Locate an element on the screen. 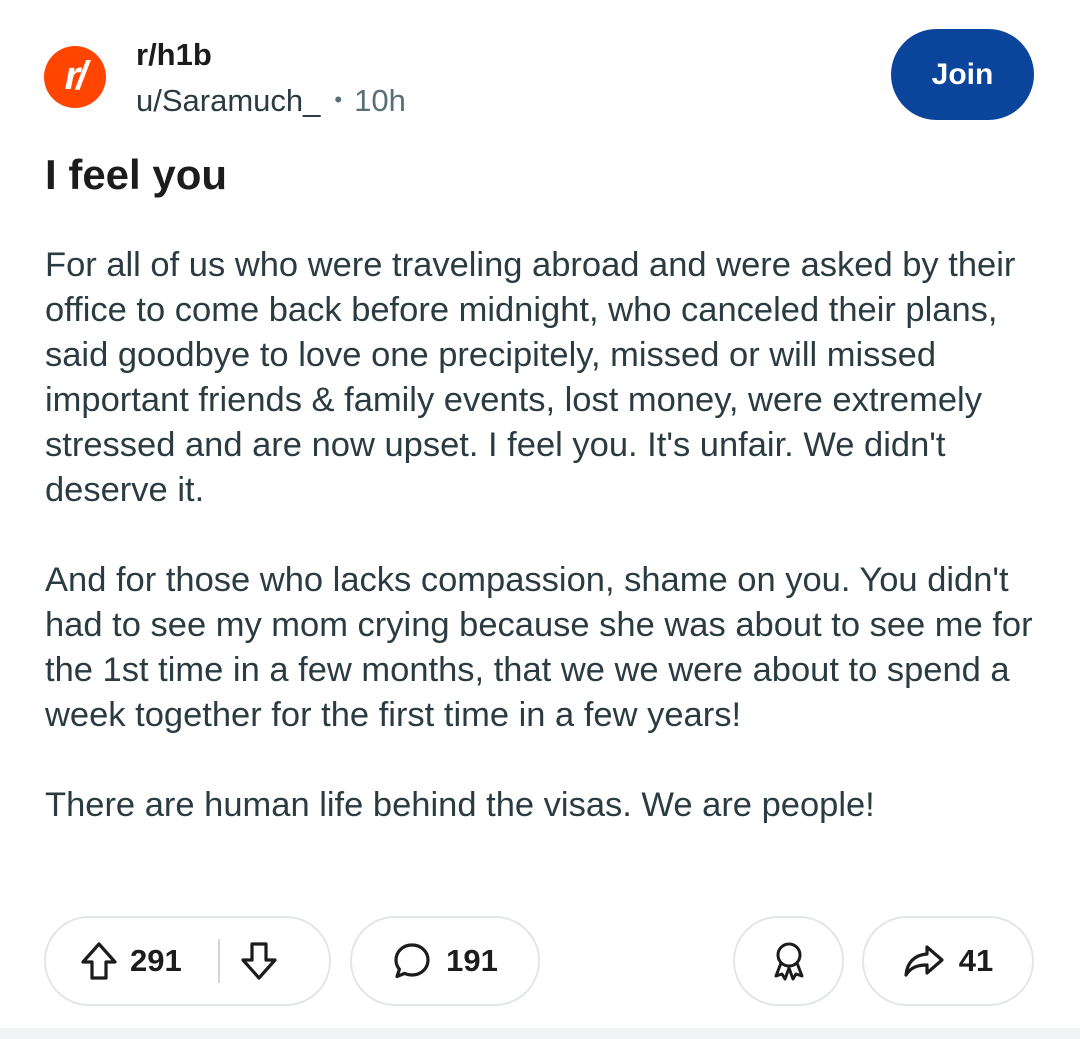  share-button: 41 is located at coordinates (948, 961).